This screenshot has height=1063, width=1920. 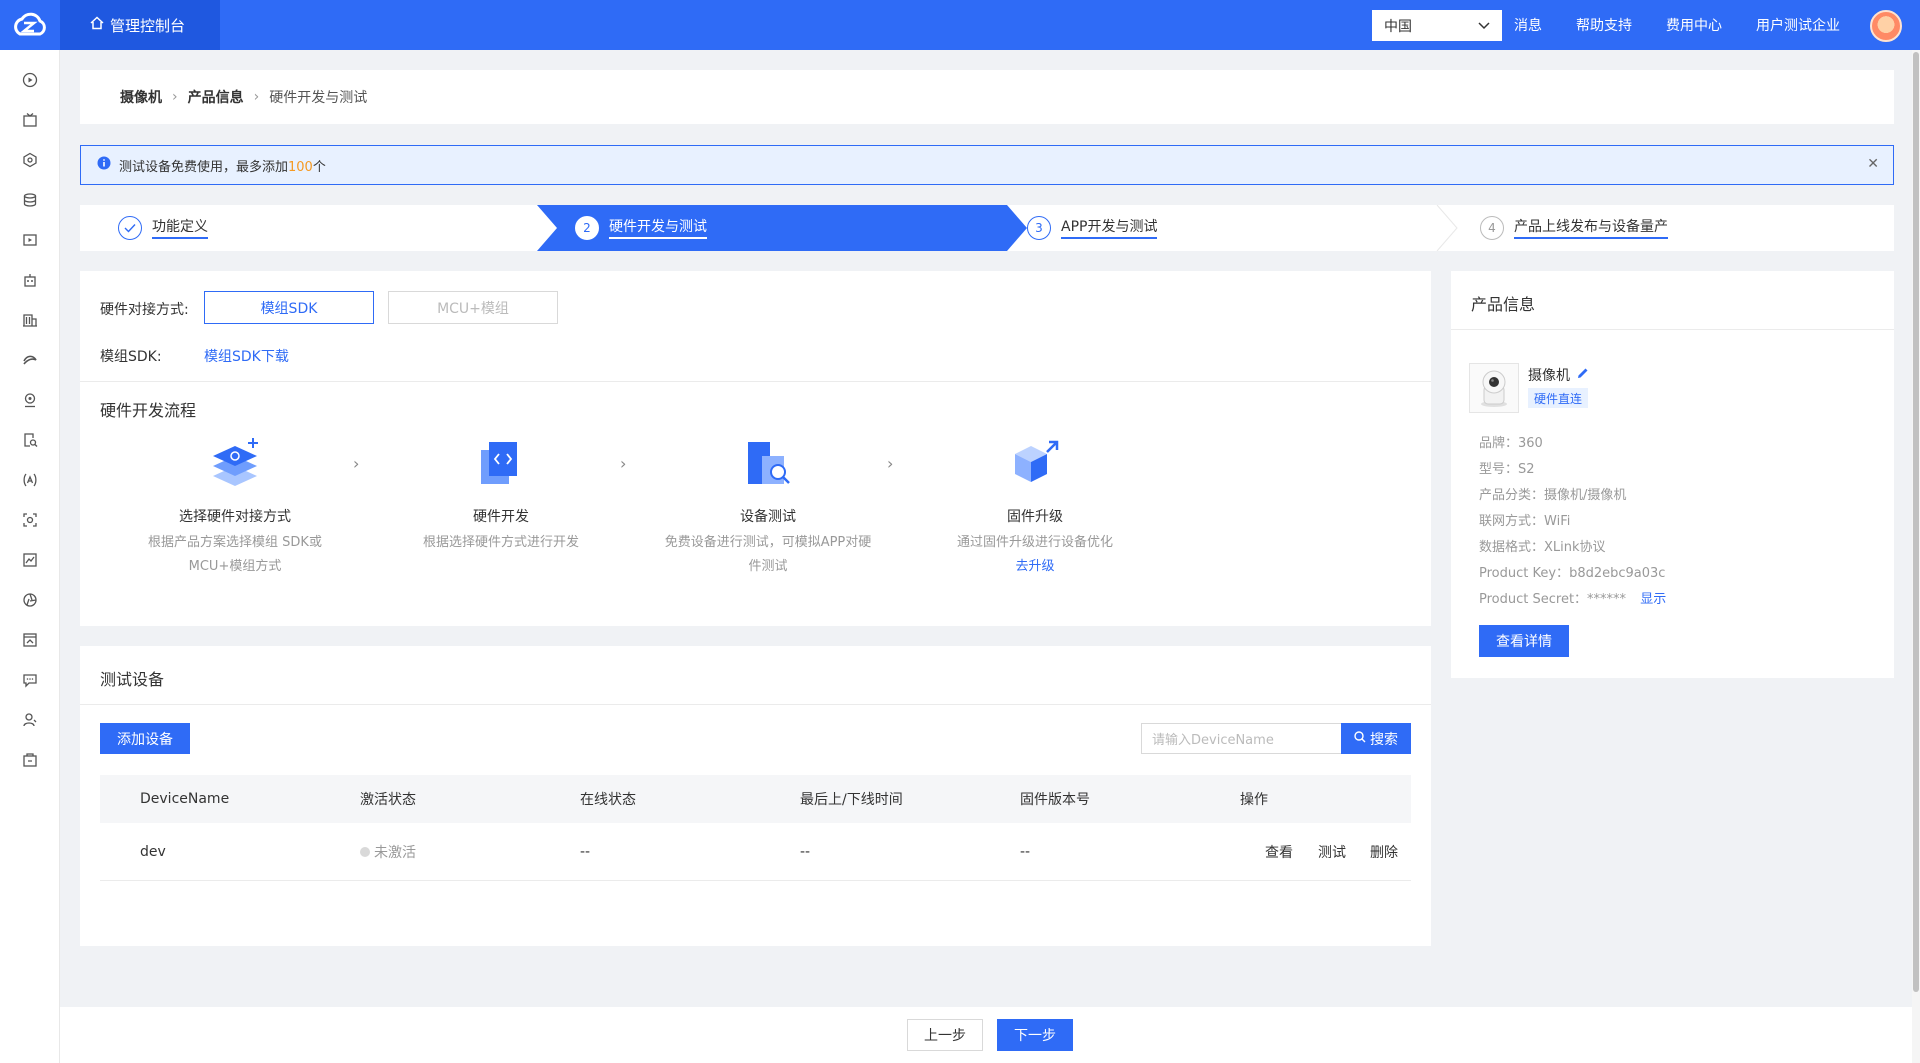 What do you see at coordinates (587, 228) in the screenshot?
I see `step-number: 2` at bounding box center [587, 228].